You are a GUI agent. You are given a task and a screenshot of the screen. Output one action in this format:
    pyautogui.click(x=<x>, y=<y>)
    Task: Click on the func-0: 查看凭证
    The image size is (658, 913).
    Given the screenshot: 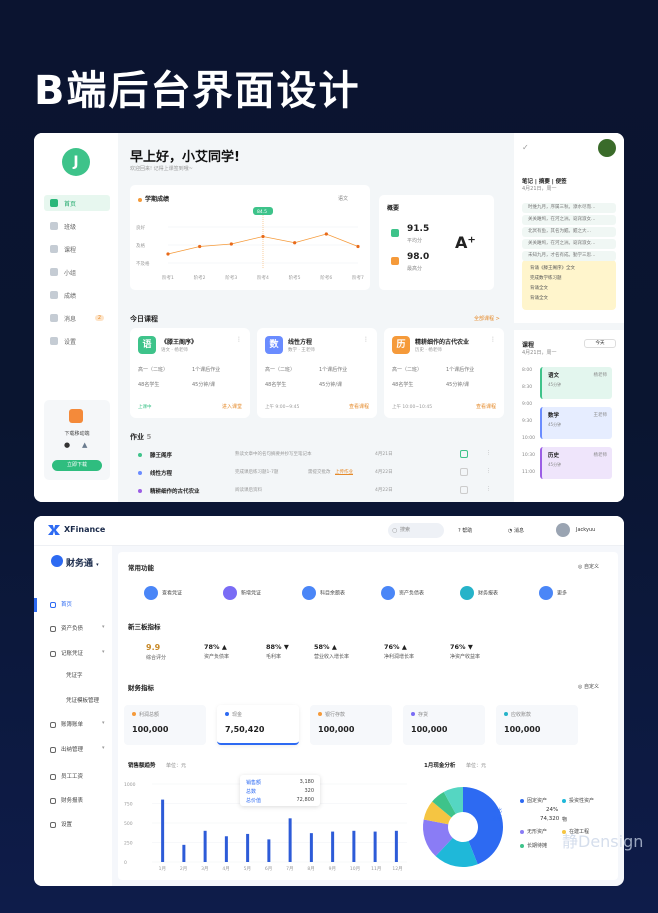 What is the action you would take?
    pyautogui.click(x=163, y=593)
    